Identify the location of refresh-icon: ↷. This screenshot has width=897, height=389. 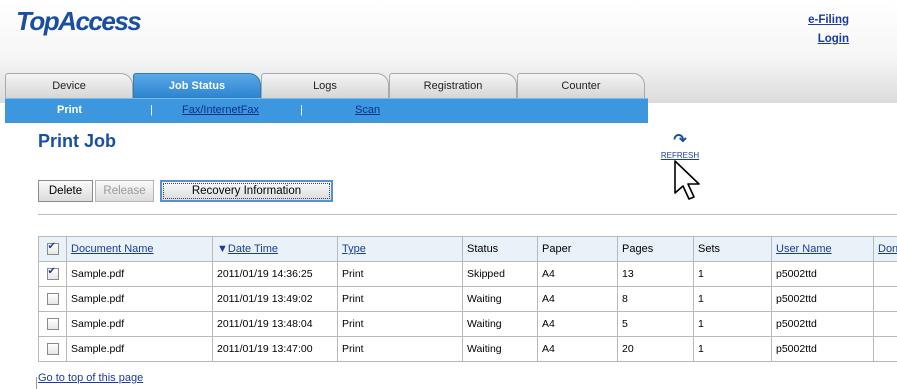
(680, 140).